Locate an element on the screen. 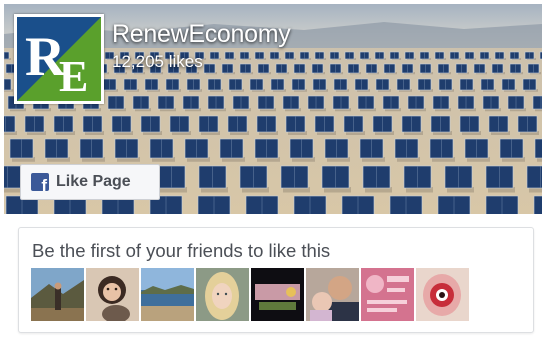 The height and width of the screenshot is (345, 546). dark-graphic-photo is located at coordinates (277, 294).